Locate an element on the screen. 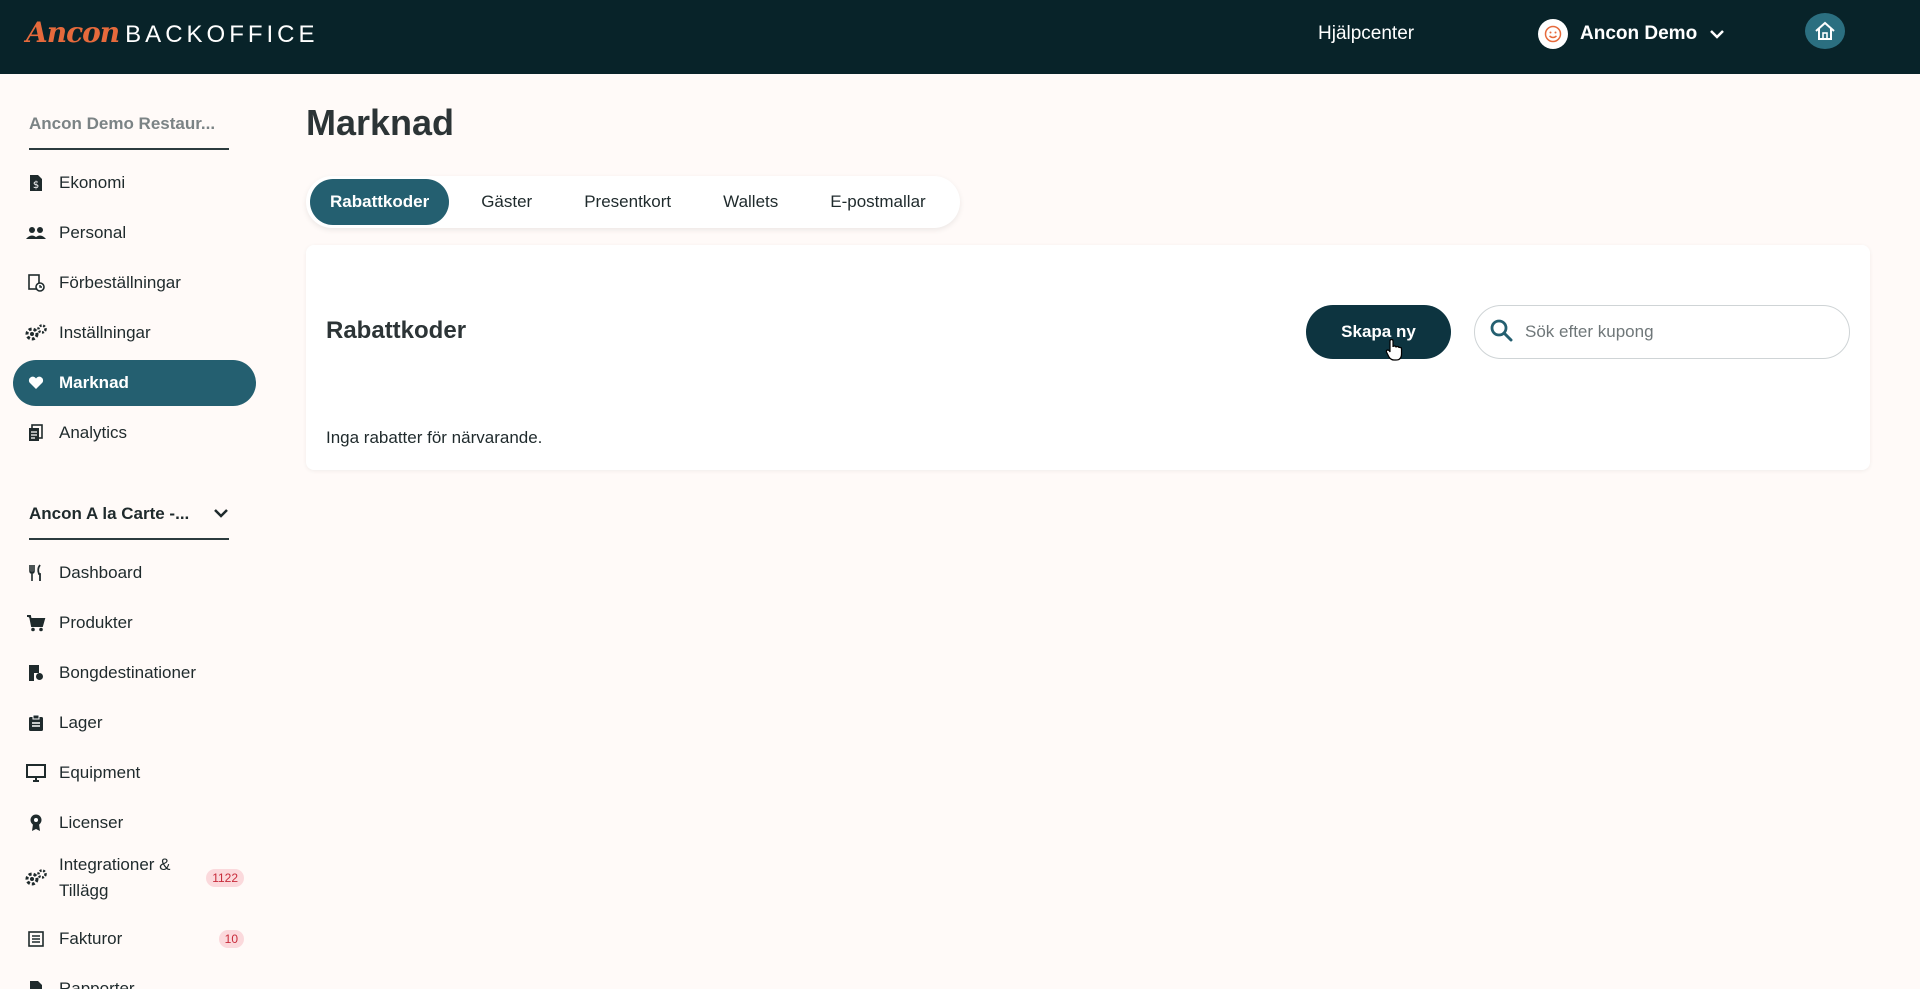 This screenshot has height=989, width=1920. user-avatar-icon is located at coordinates (1553, 34).